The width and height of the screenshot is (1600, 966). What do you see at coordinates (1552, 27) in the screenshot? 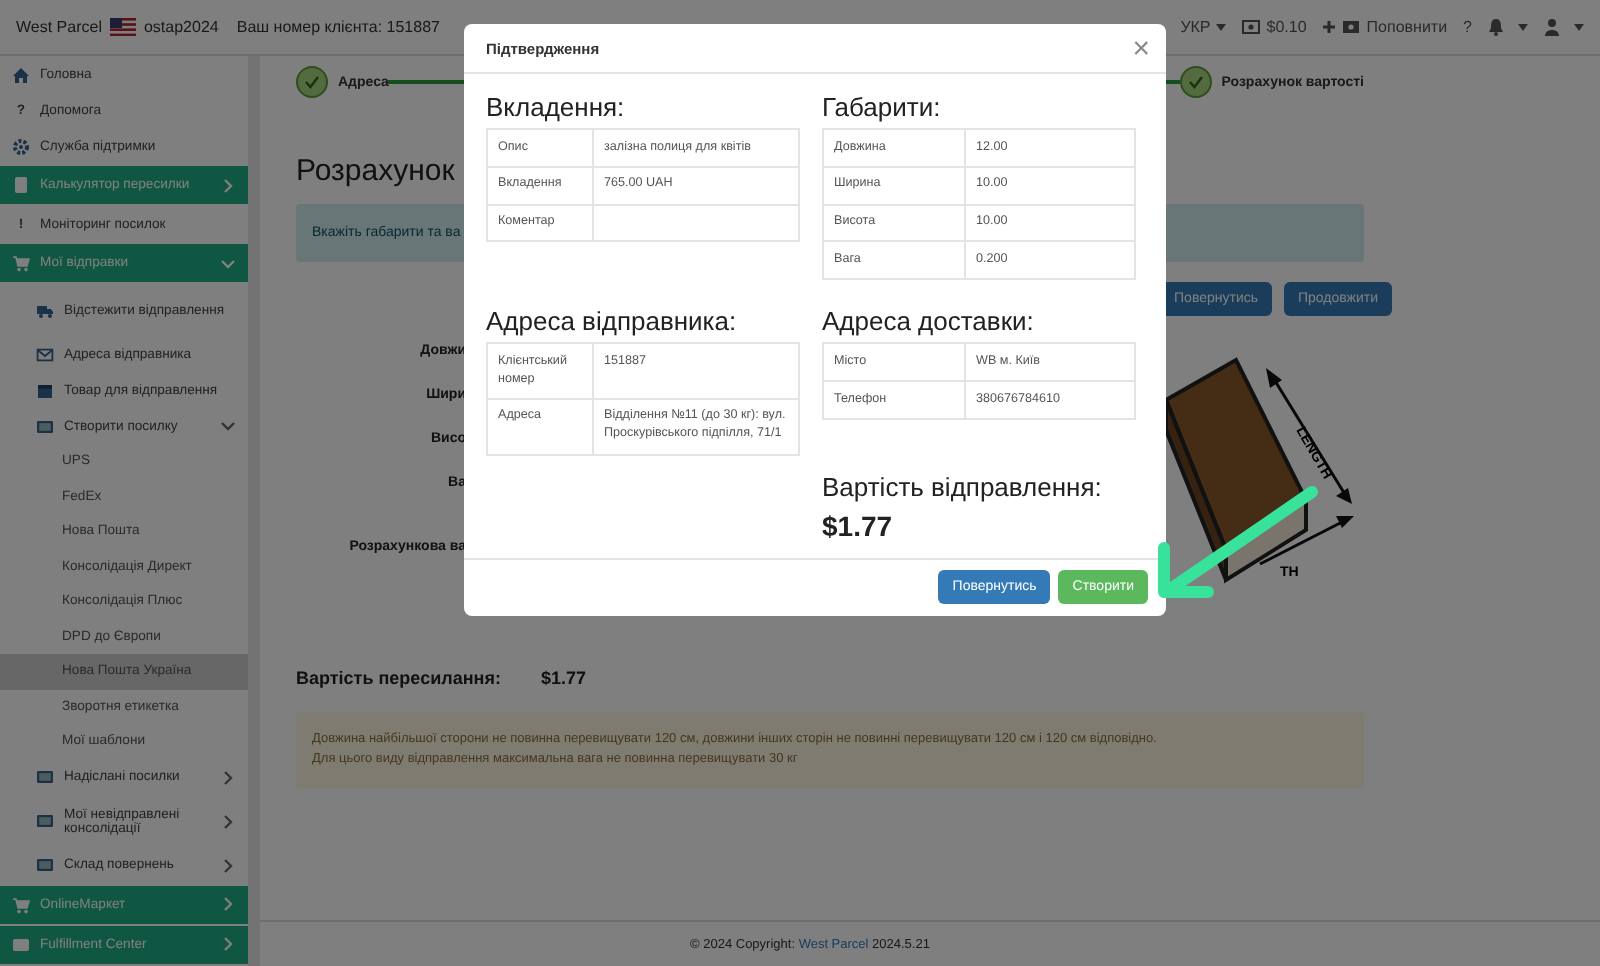
I see `user-icon` at bounding box center [1552, 27].